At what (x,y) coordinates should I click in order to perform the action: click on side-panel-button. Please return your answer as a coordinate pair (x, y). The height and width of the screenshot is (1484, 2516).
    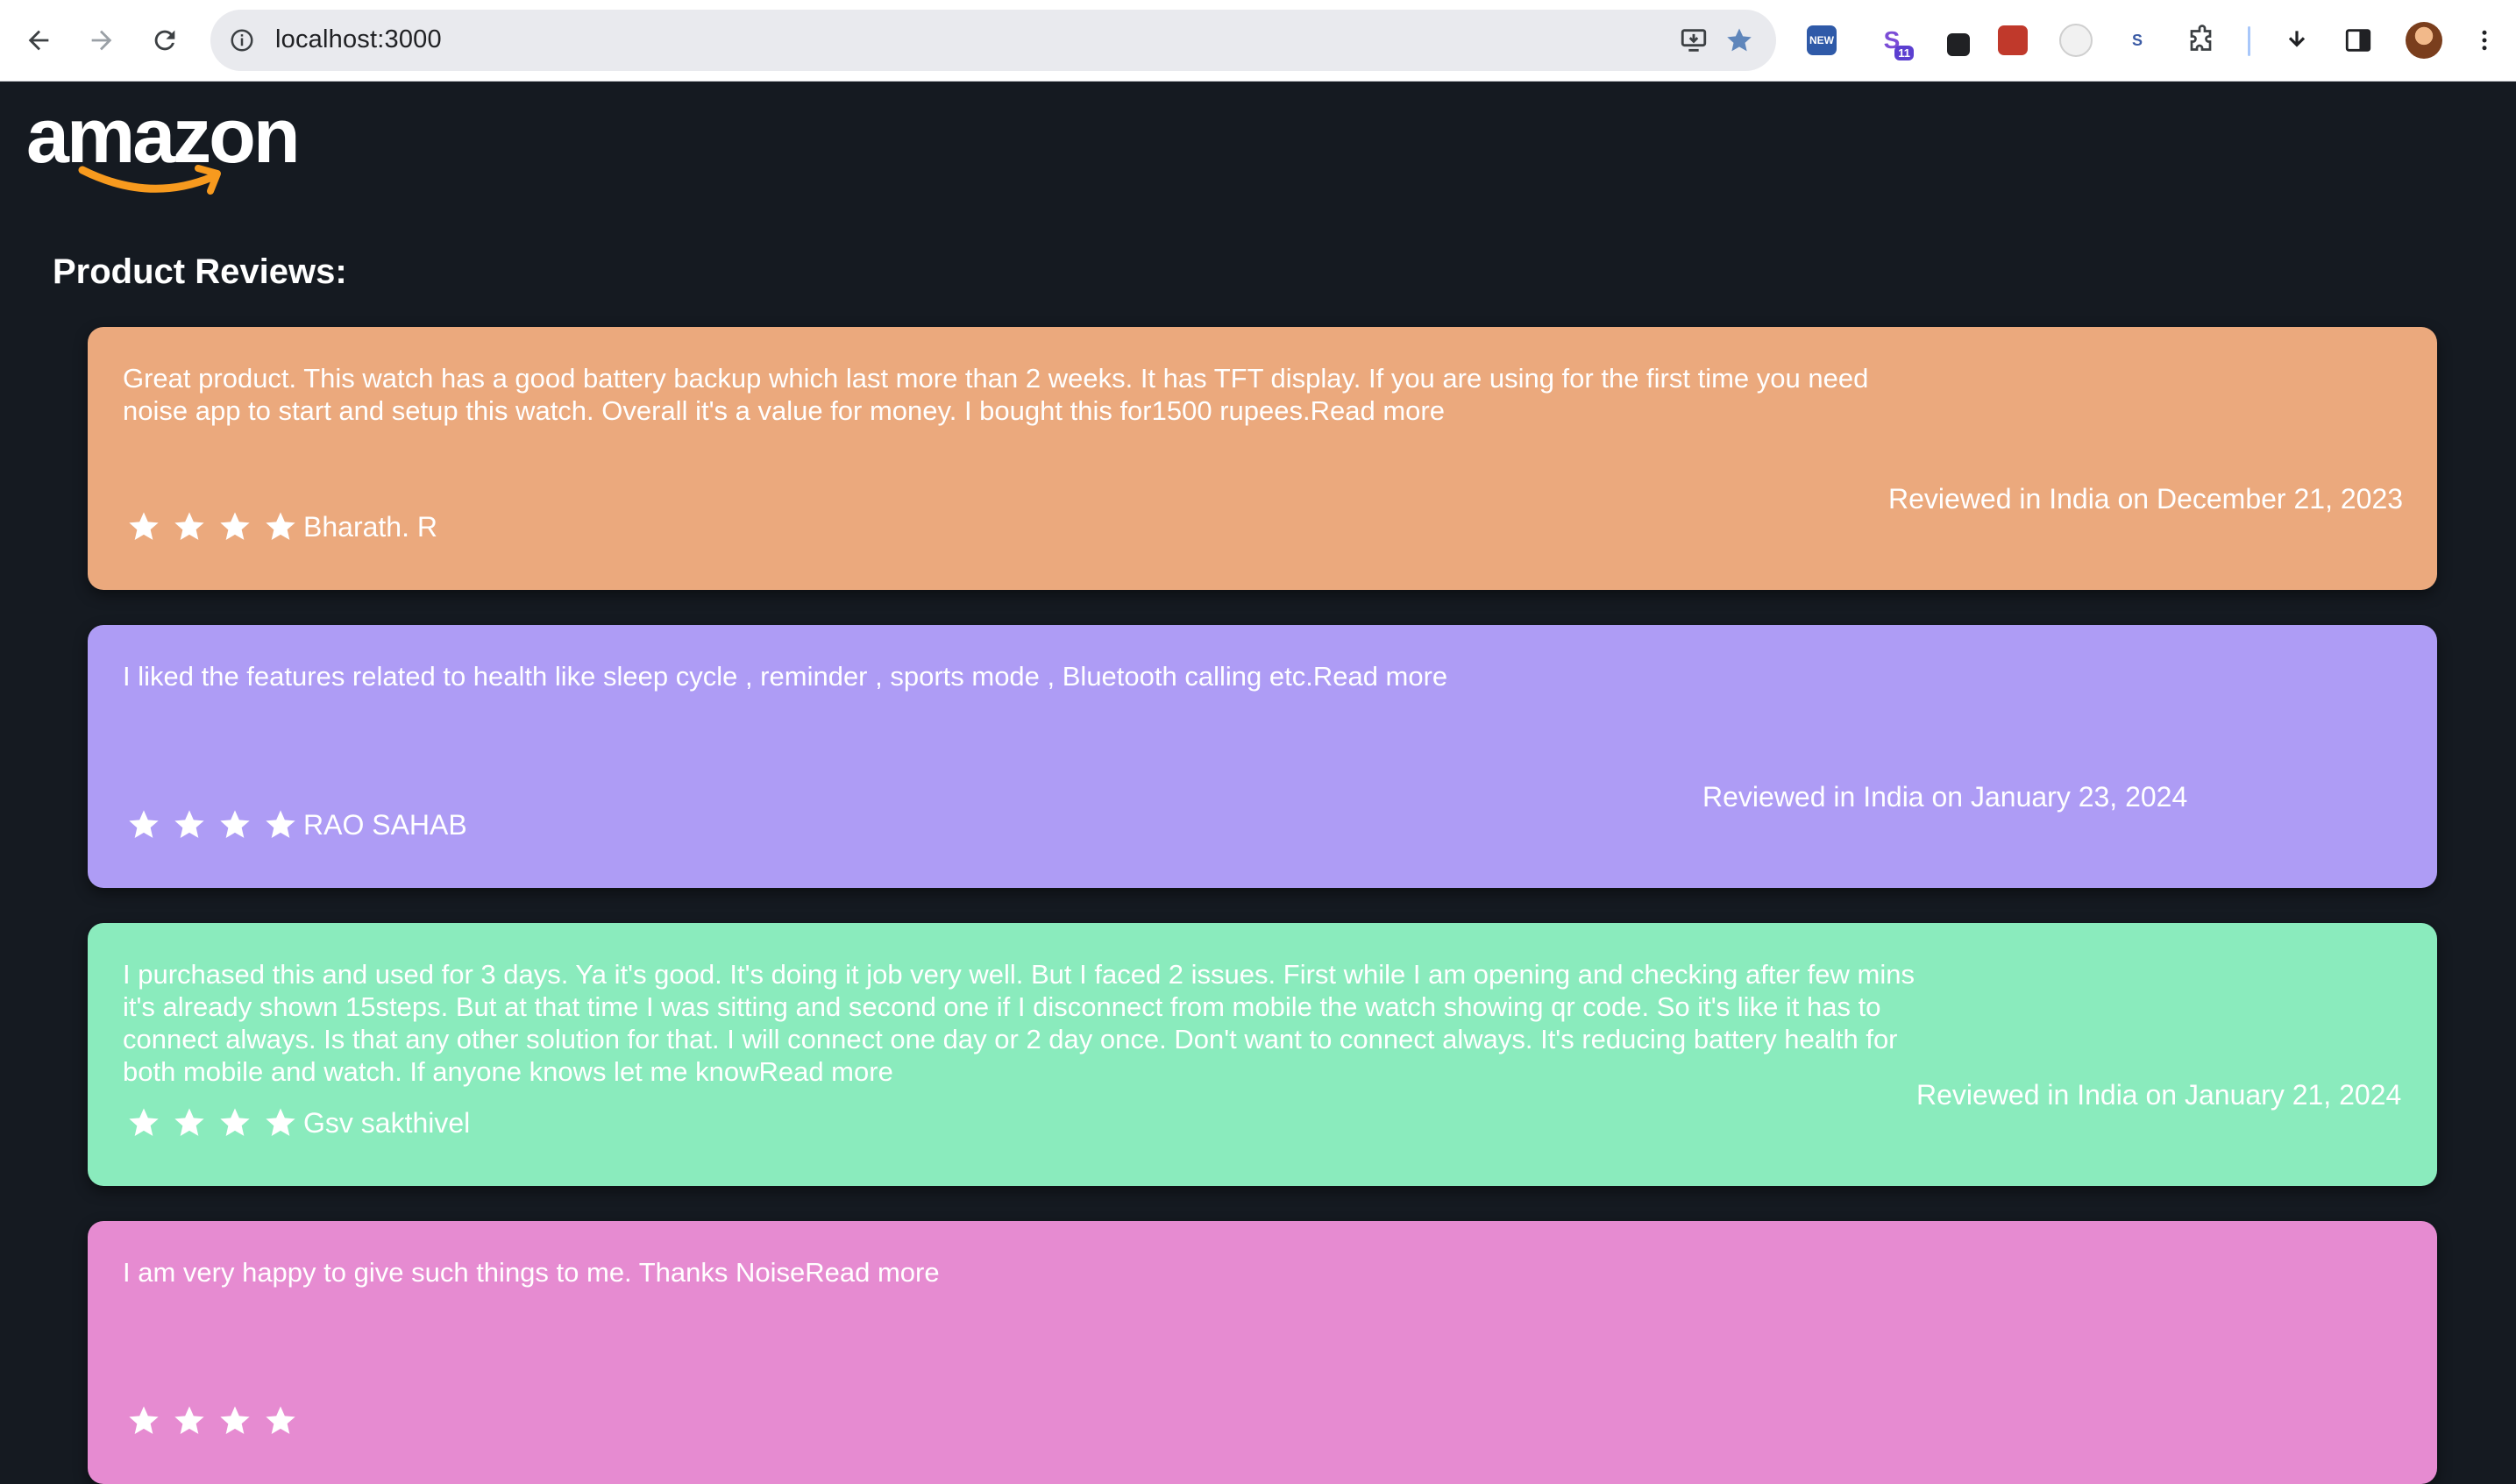
    Looking at the image, I should click on (2358, 40).